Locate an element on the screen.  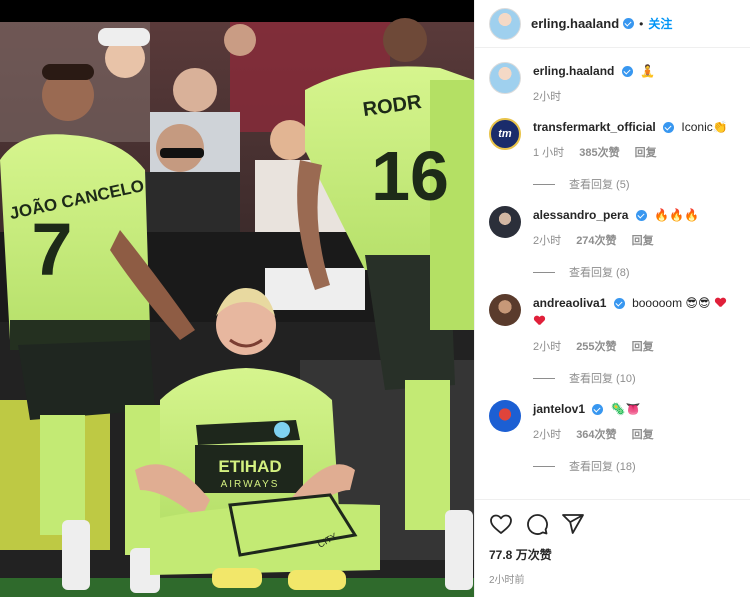
comment-item: jantelov1 🦠👅 2小时 364次赞 回复 查看回复 (18) is located at coordinates (612, 437).